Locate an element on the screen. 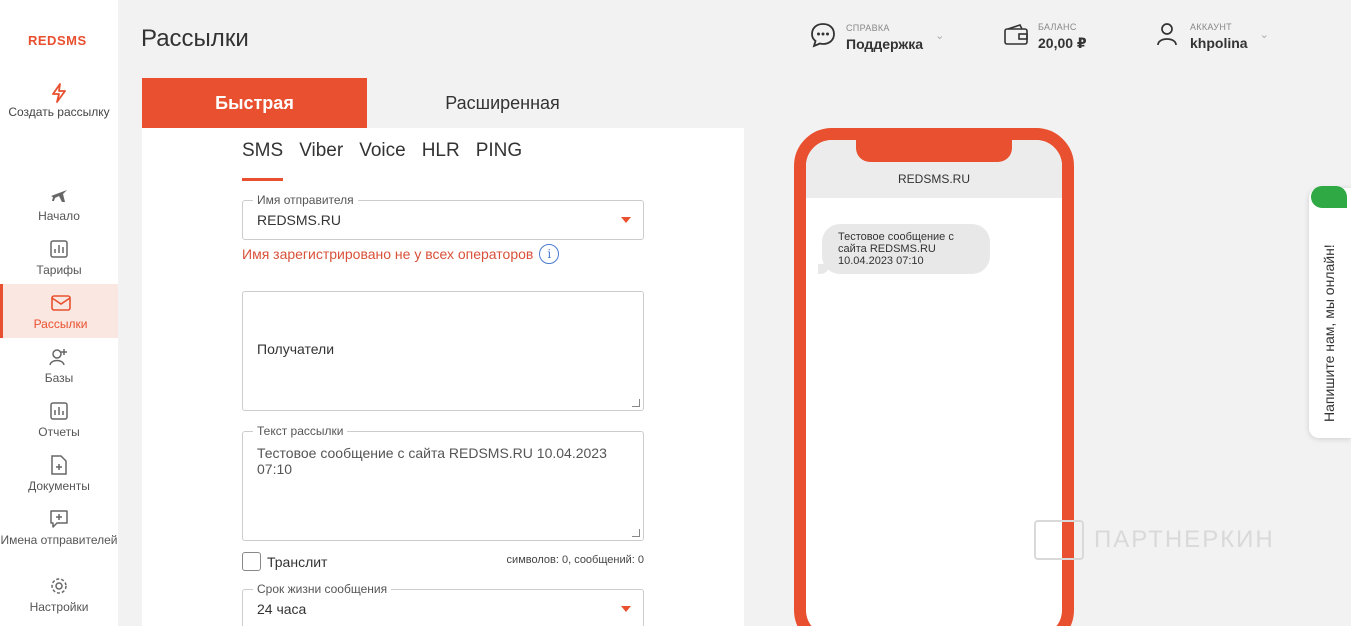 The height and width of the screenshot is (626, 1351). message-text-legend: Текст рассылки is located at coordinates (300, 431).